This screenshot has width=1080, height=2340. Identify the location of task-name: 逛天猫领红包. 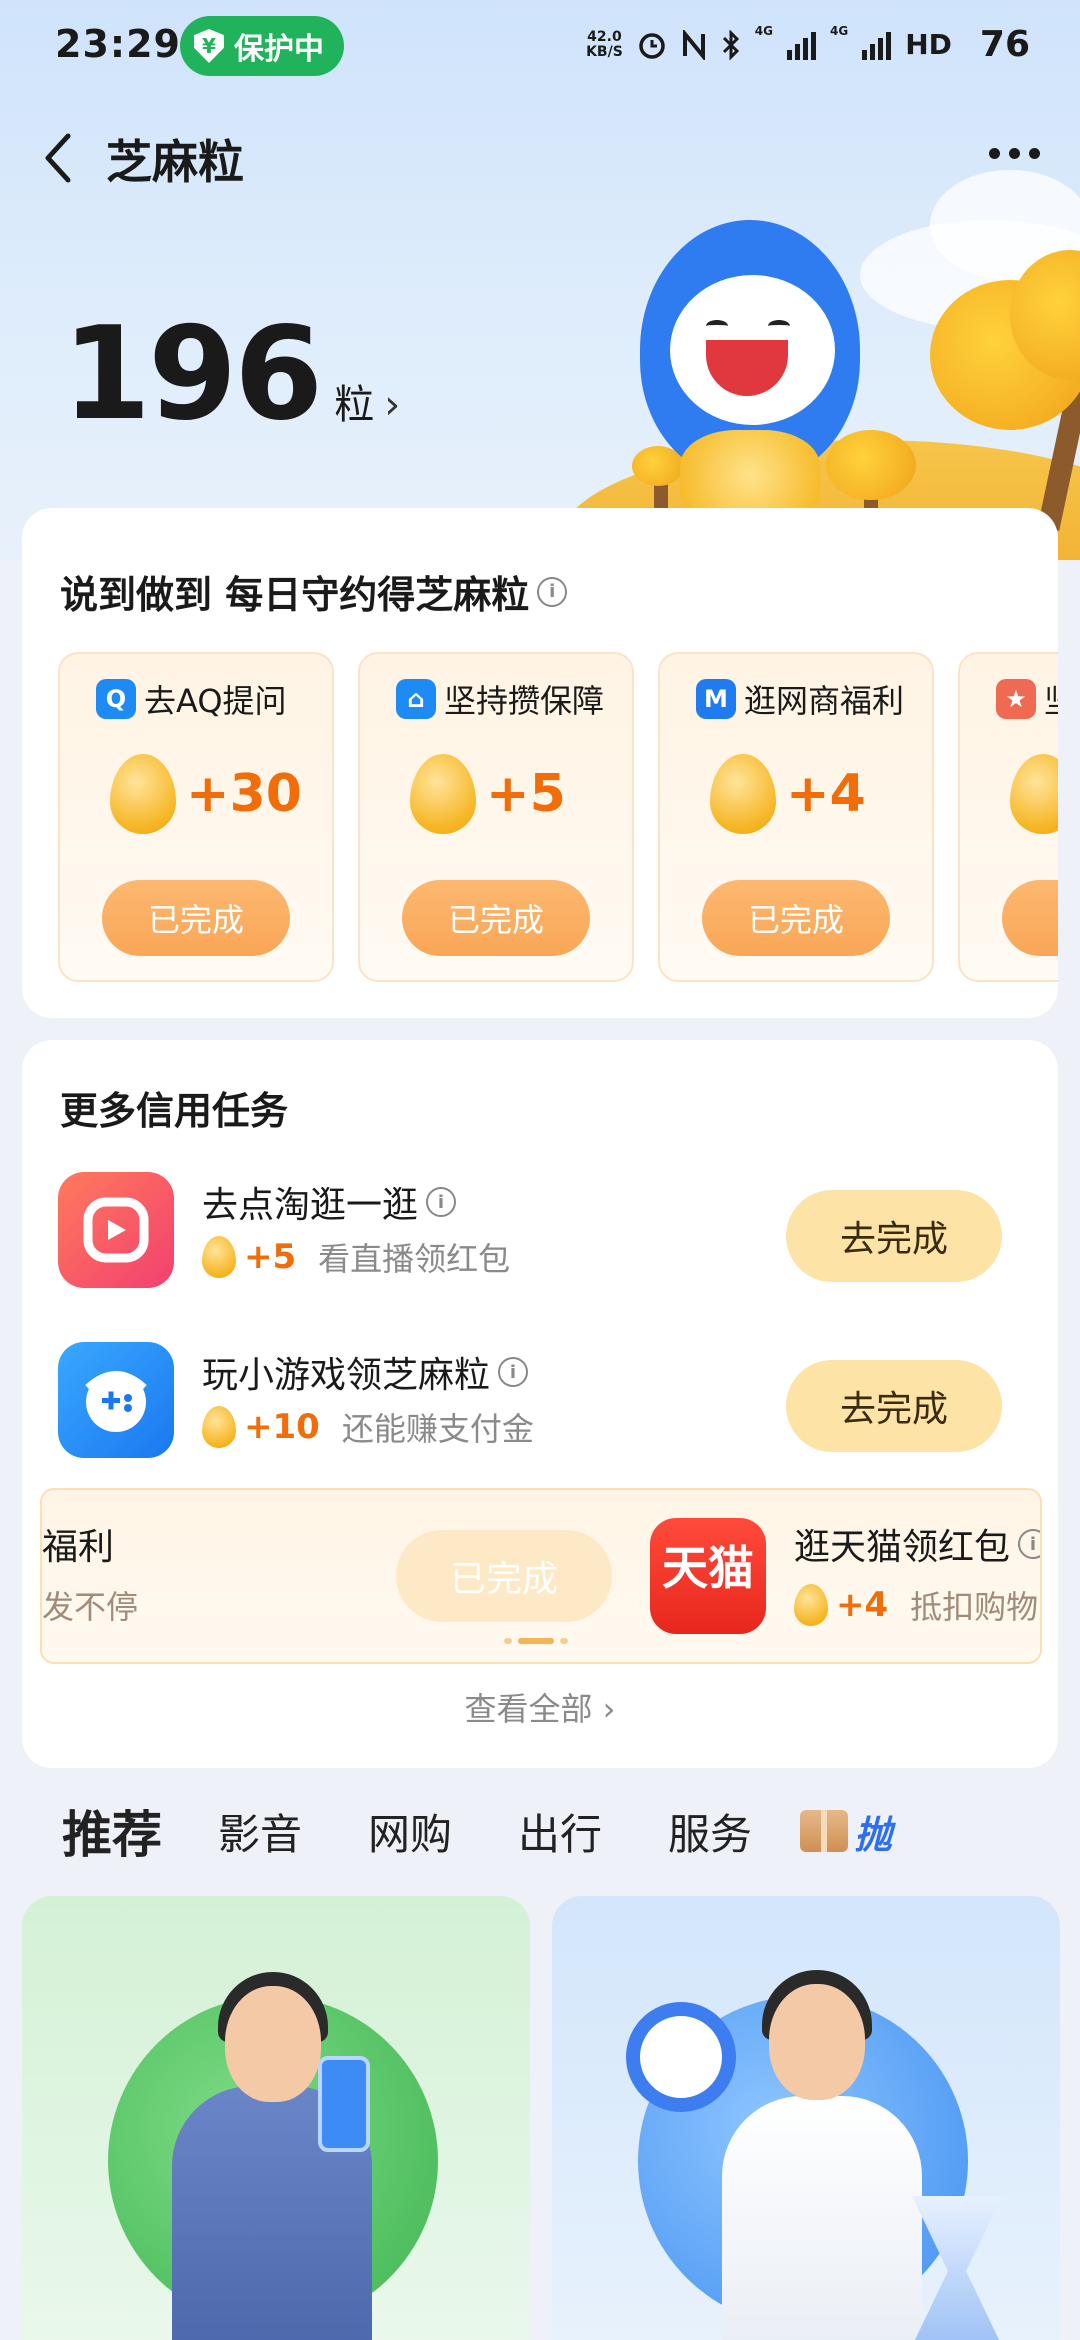
(902, 1547).